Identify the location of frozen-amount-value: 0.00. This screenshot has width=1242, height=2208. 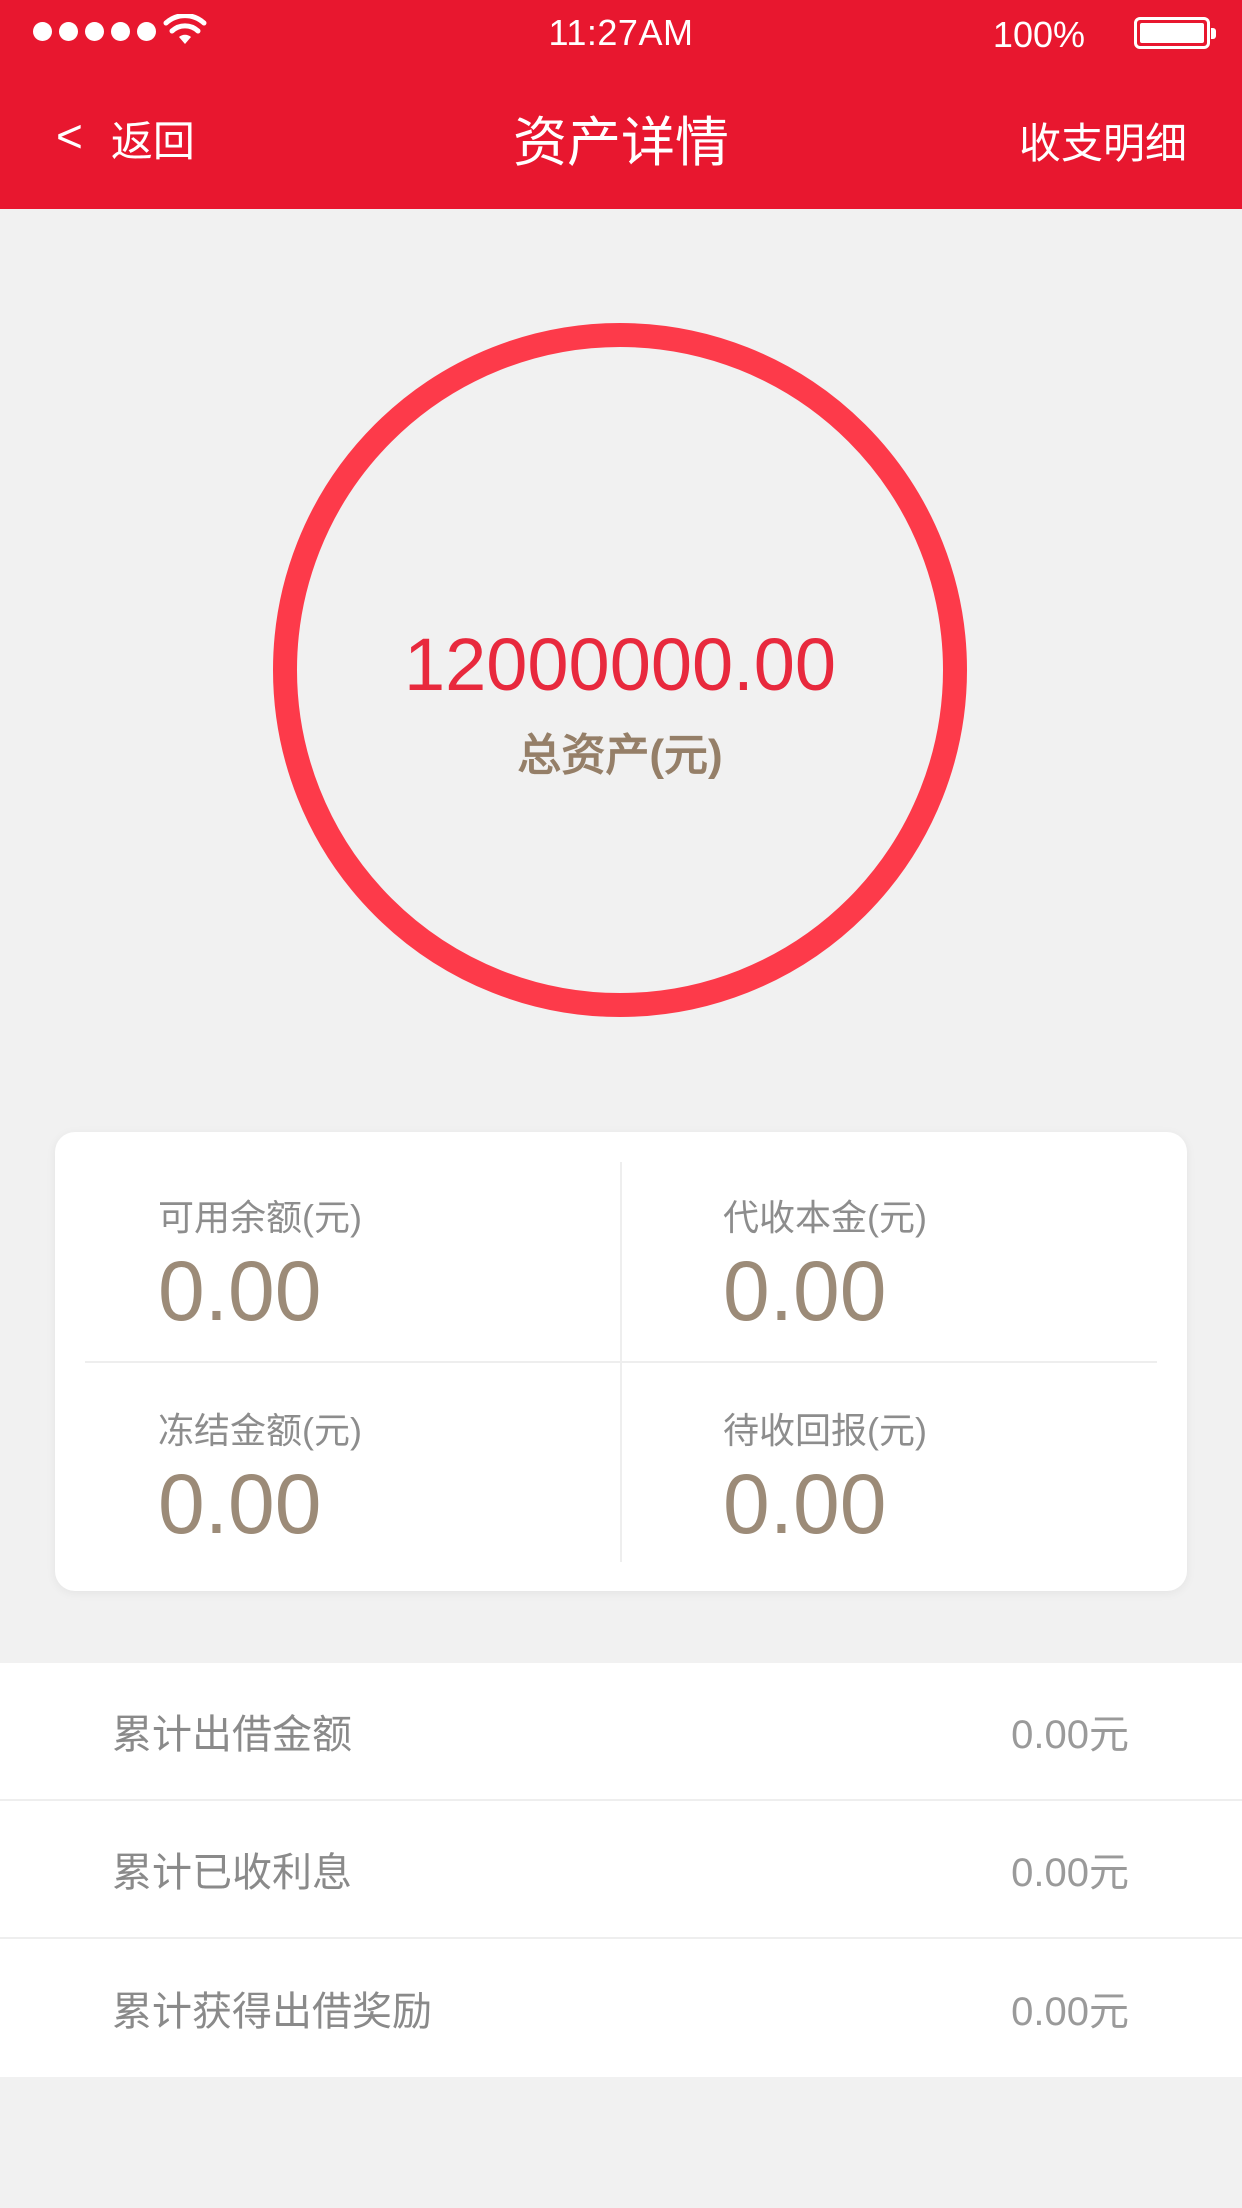
(240, 1504).